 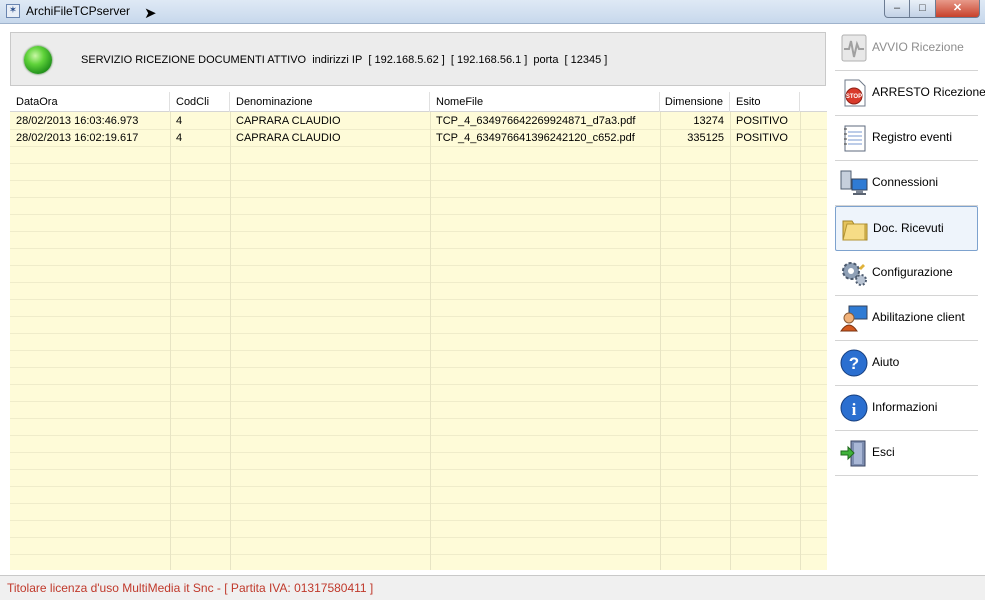 I want to click on ip-label: indirizzi IP, so click(x=337, y=60).